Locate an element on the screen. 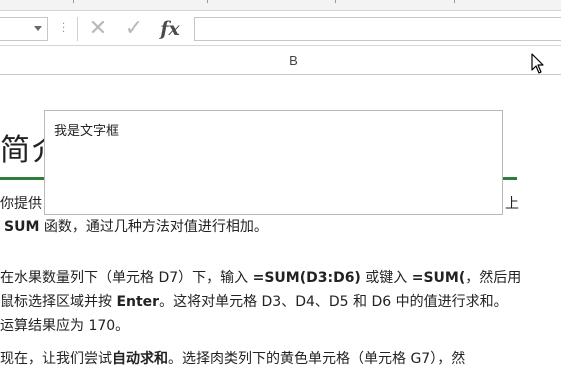 The height and width of the screenshot is (370, 561). text-span: 。这将对单元格 D3、D4、D5 和 D6 中的值进行求和。 is located at coordinates (333, 302).